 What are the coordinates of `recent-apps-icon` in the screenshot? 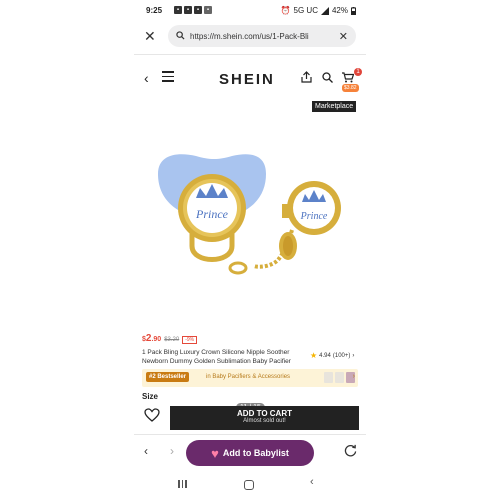 It's located at (182, 484).